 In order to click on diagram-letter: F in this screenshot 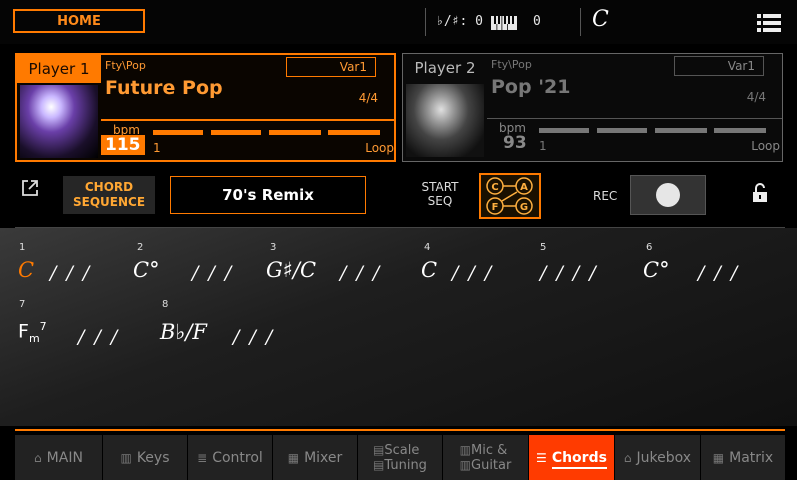, I will do `click(495, 207)`.